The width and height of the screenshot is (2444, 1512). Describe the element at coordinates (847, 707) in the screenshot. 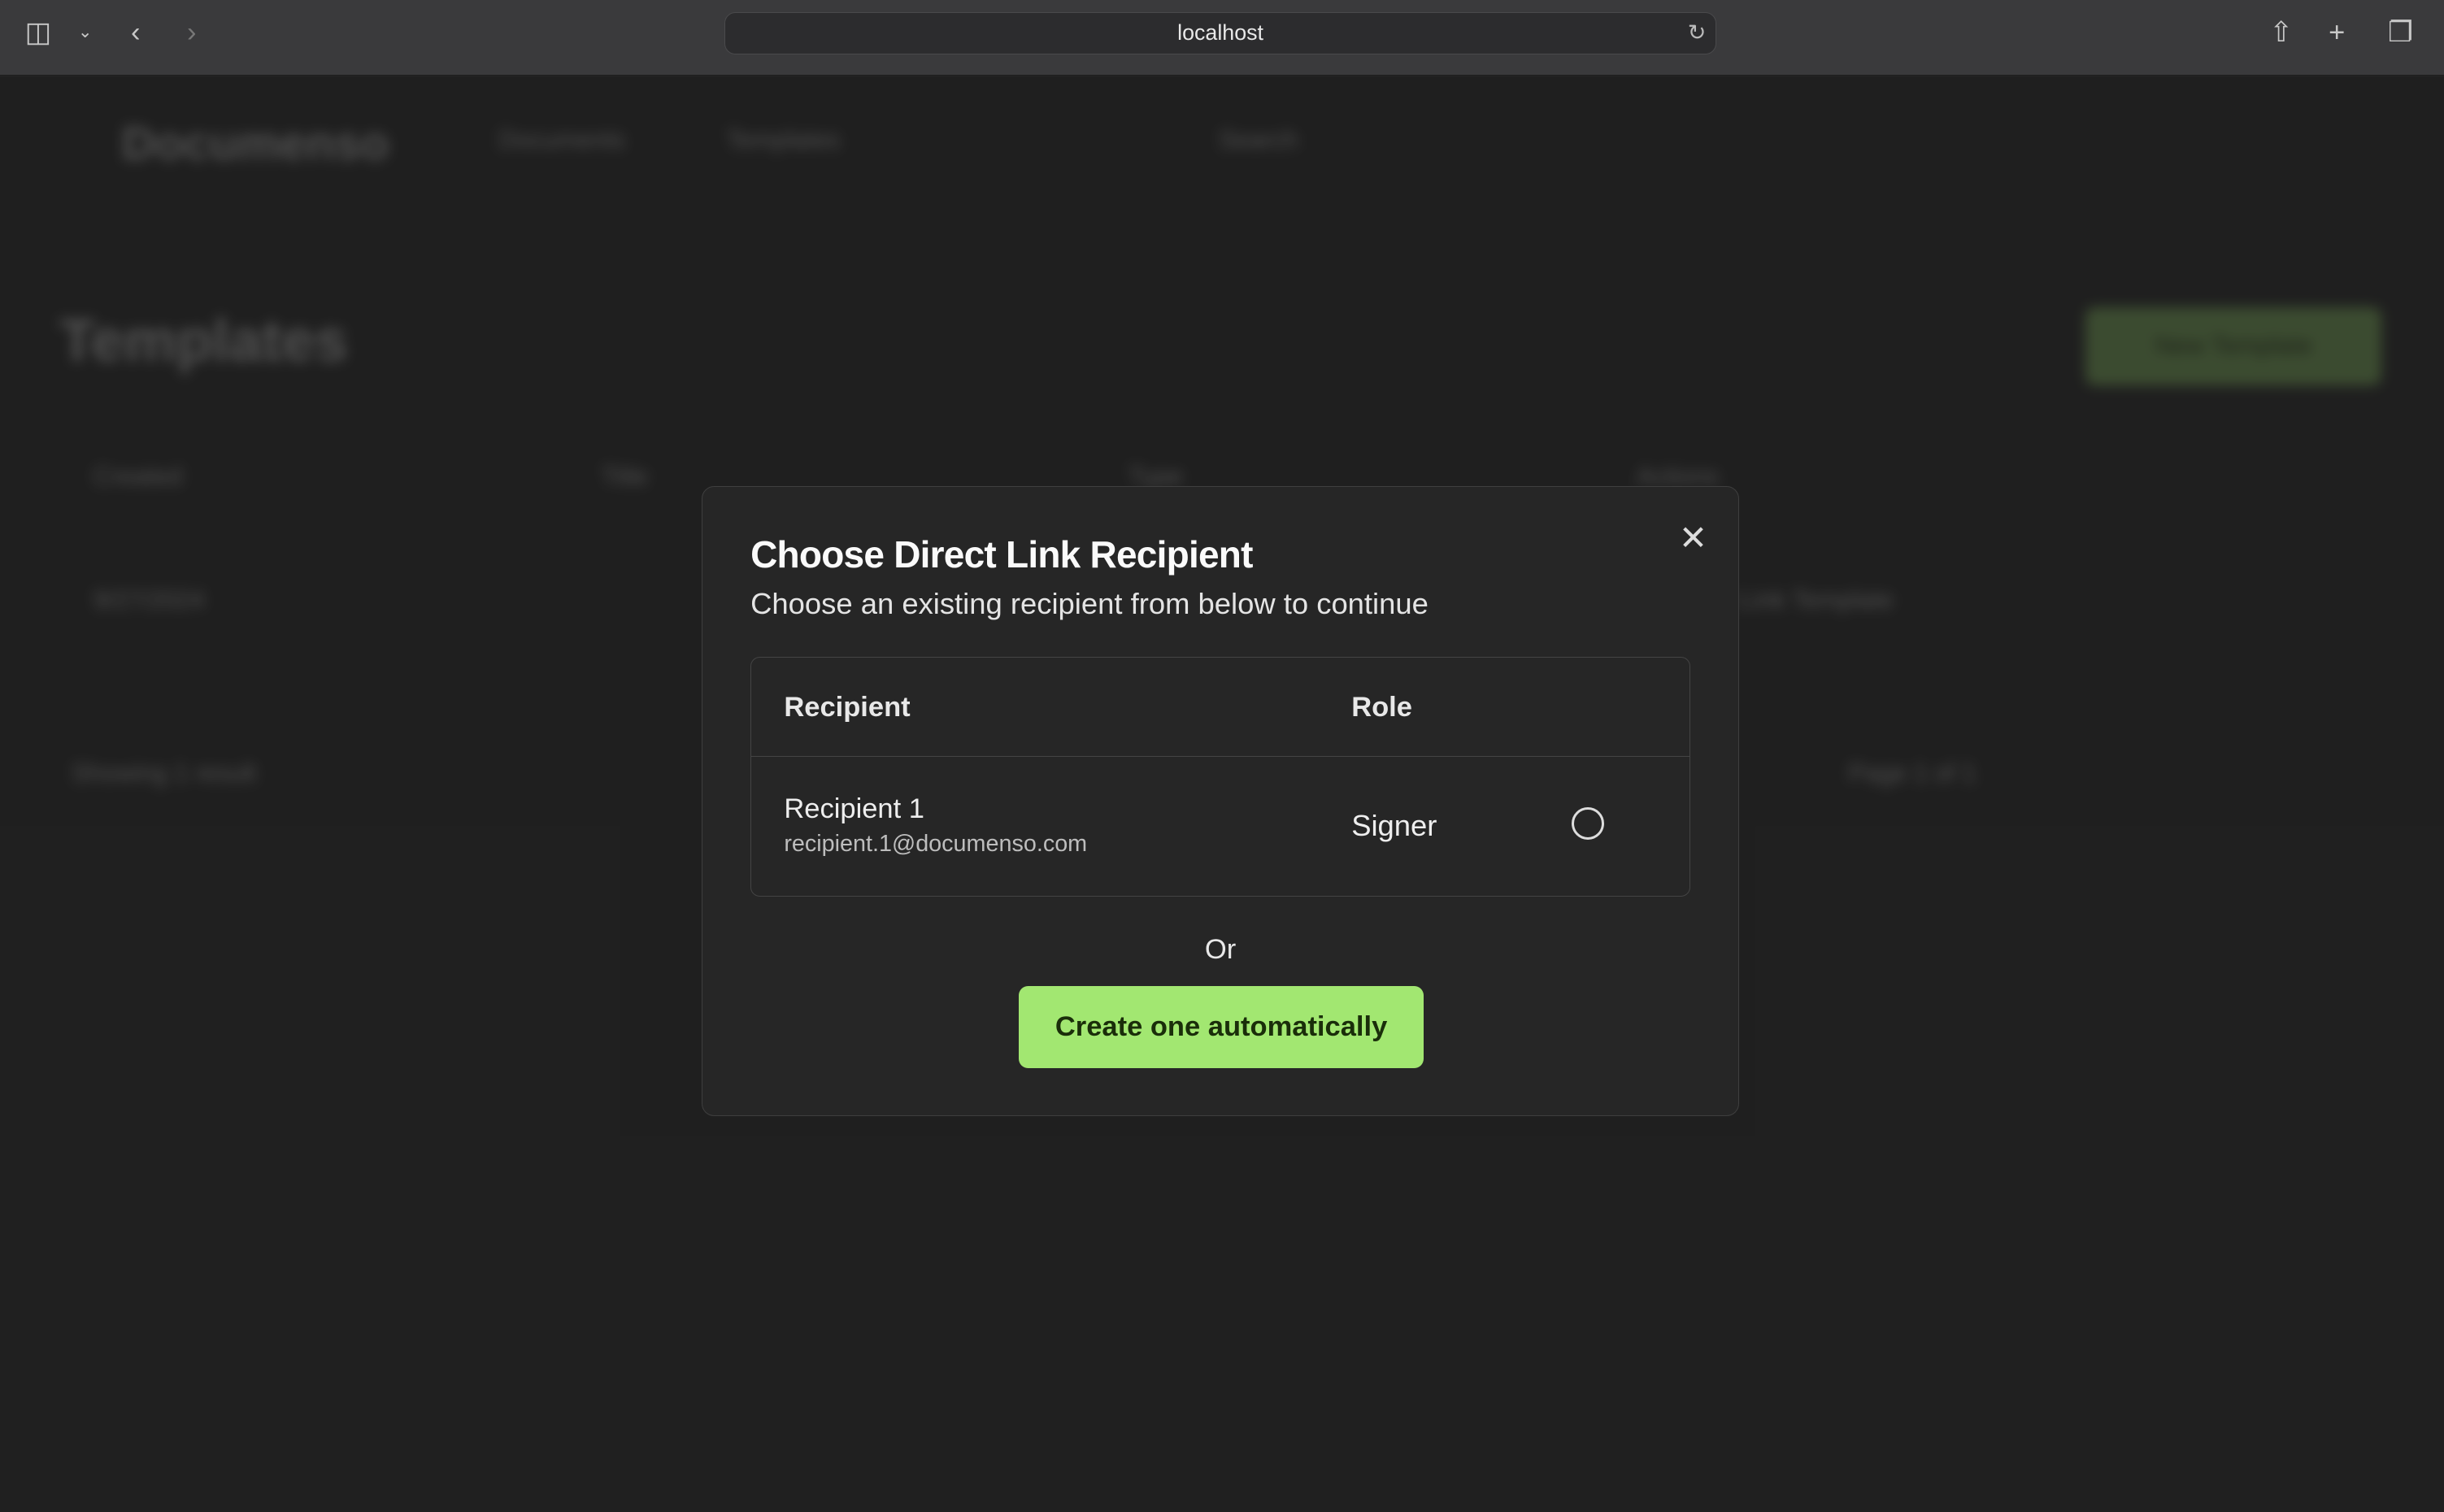

I see `header-recipient: Recipient` at that location.